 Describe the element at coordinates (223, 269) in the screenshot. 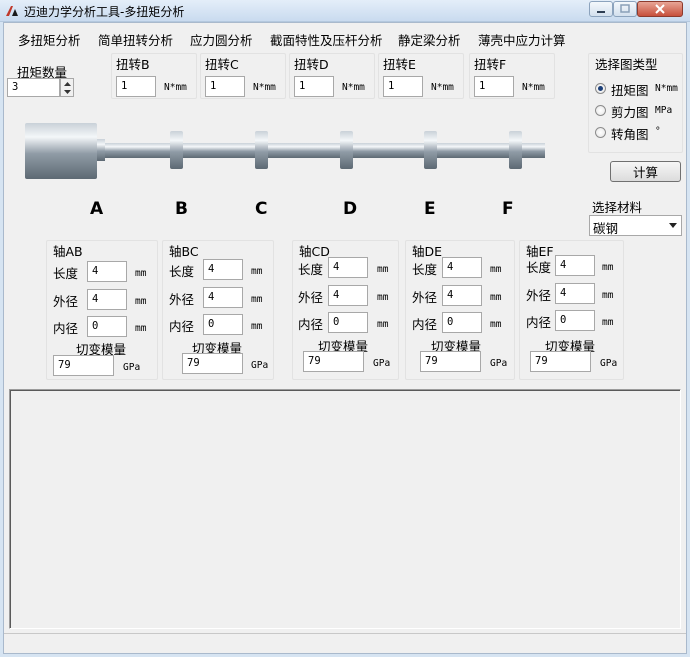

I see `shaft-bc-length-input: 4` at that location.